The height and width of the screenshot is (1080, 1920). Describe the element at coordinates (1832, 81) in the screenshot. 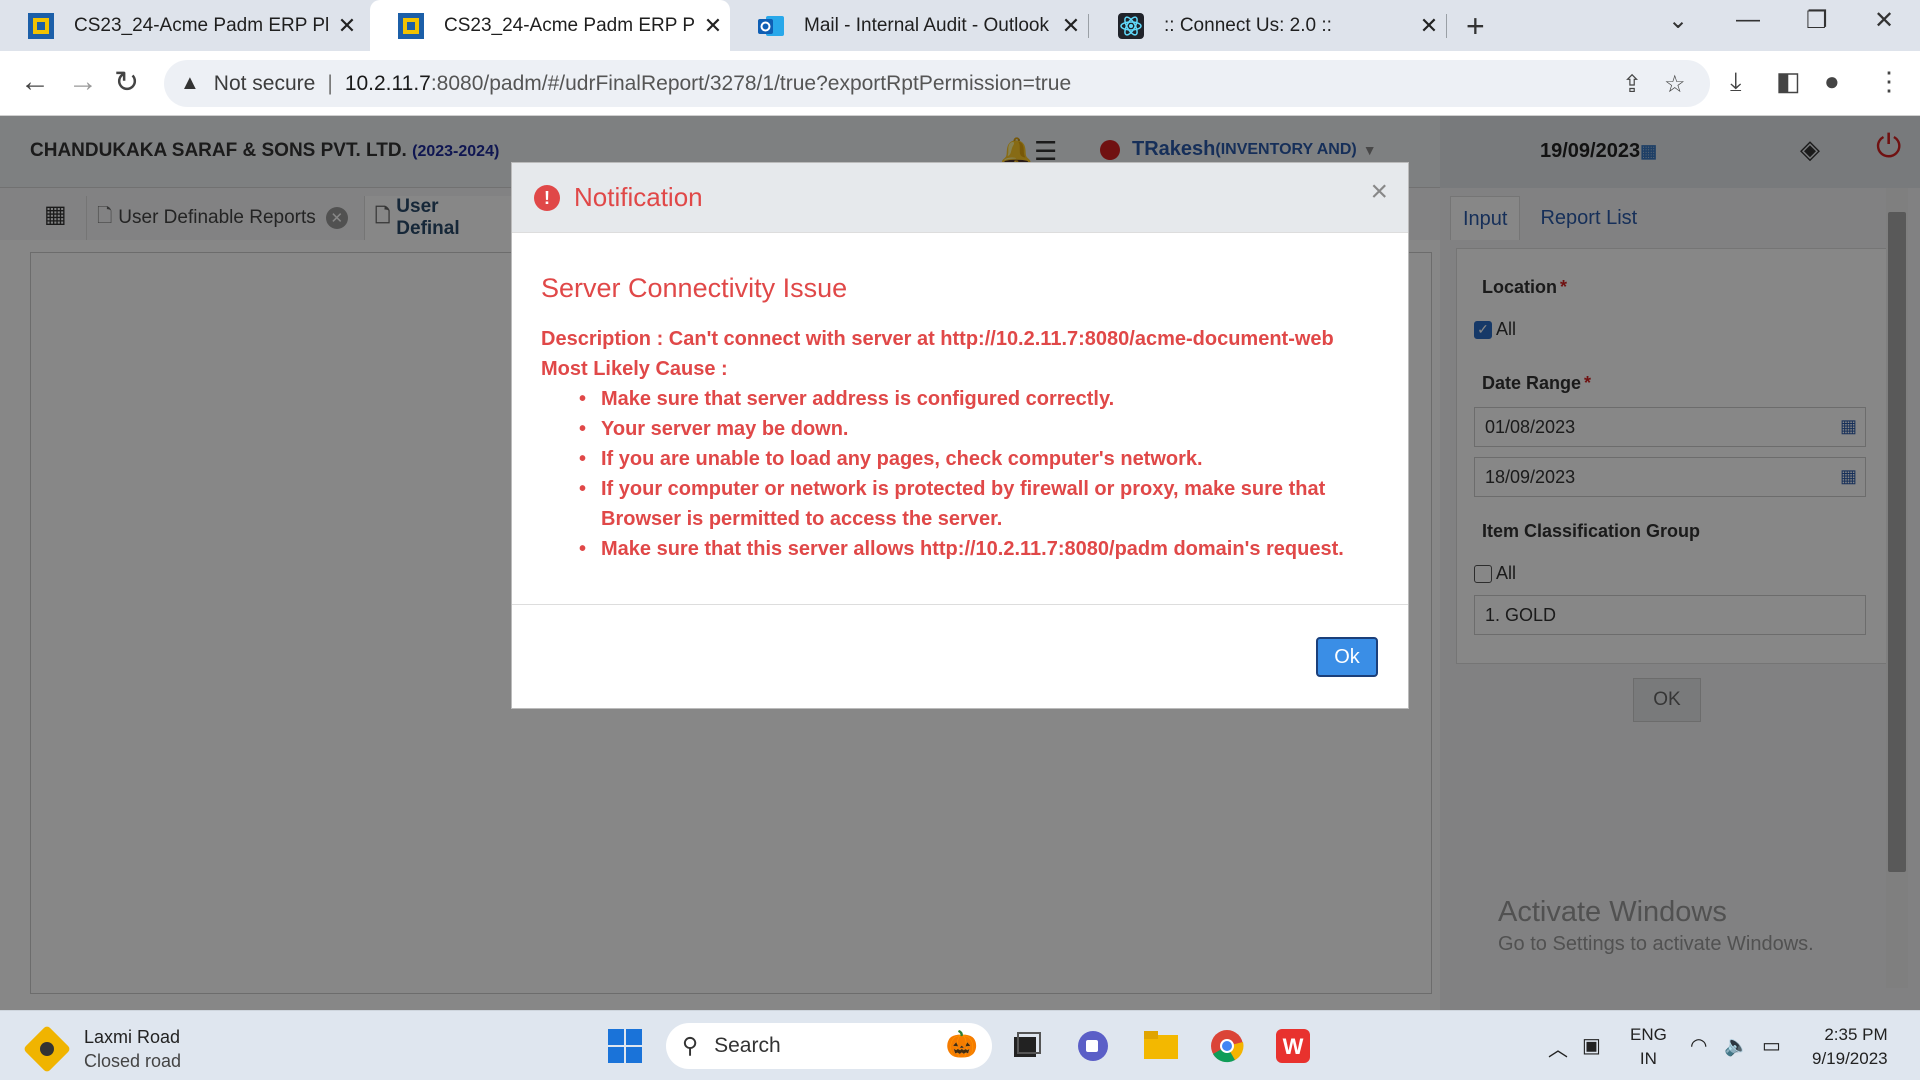

I see `profile-icon: ●` at that location.